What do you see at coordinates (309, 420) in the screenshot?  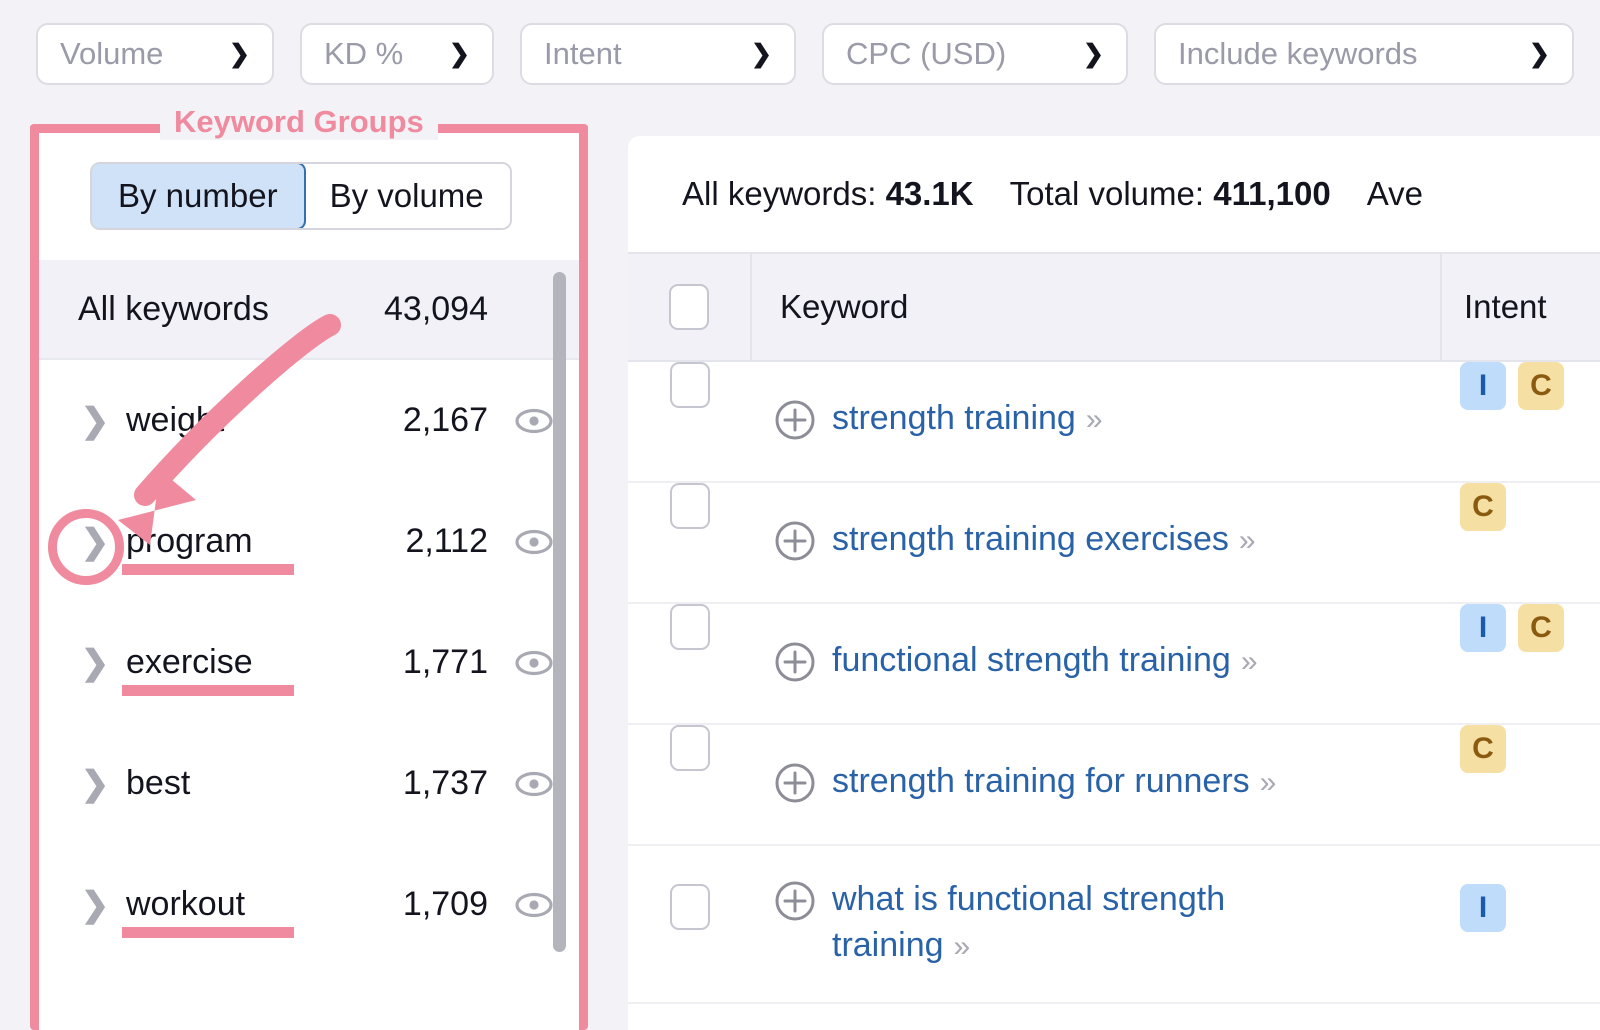 I see `group-row-weight: ❯ weight 2,167` at bounding box center [309, 420].